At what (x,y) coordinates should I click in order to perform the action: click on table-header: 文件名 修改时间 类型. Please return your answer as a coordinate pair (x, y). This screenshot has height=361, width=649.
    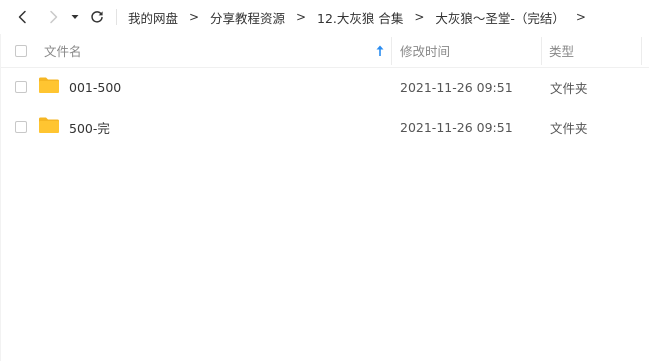
    Looking at the image, I should click on (324, 51).